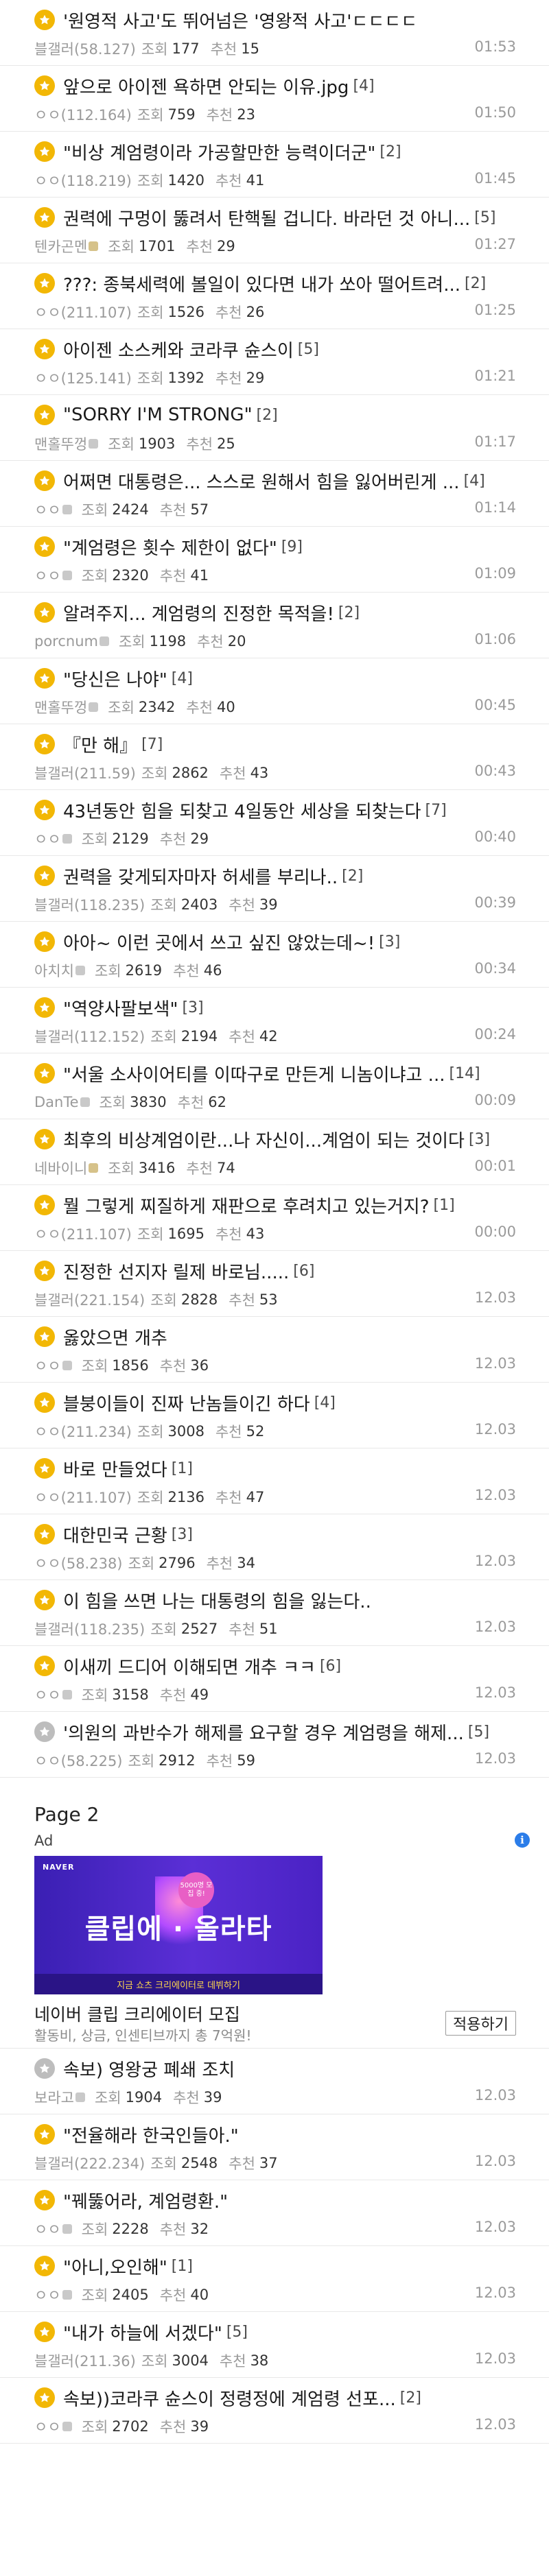  I want to click on post-title: 43년동안 힘을 되찾고 4일동안 세상을 되찾는다, so click(242, 810).